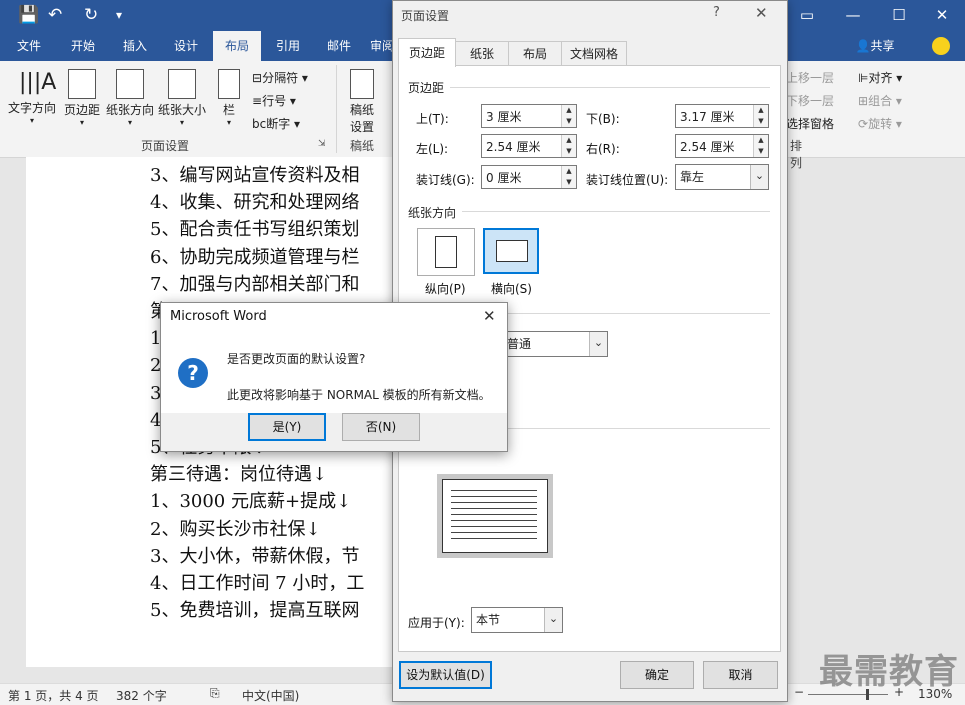 The image size is (965, 705). What do you see at coordinates (740, 675) in the screenshot?
I see `cancel-button: 取消` at bounding box center [740, 675].